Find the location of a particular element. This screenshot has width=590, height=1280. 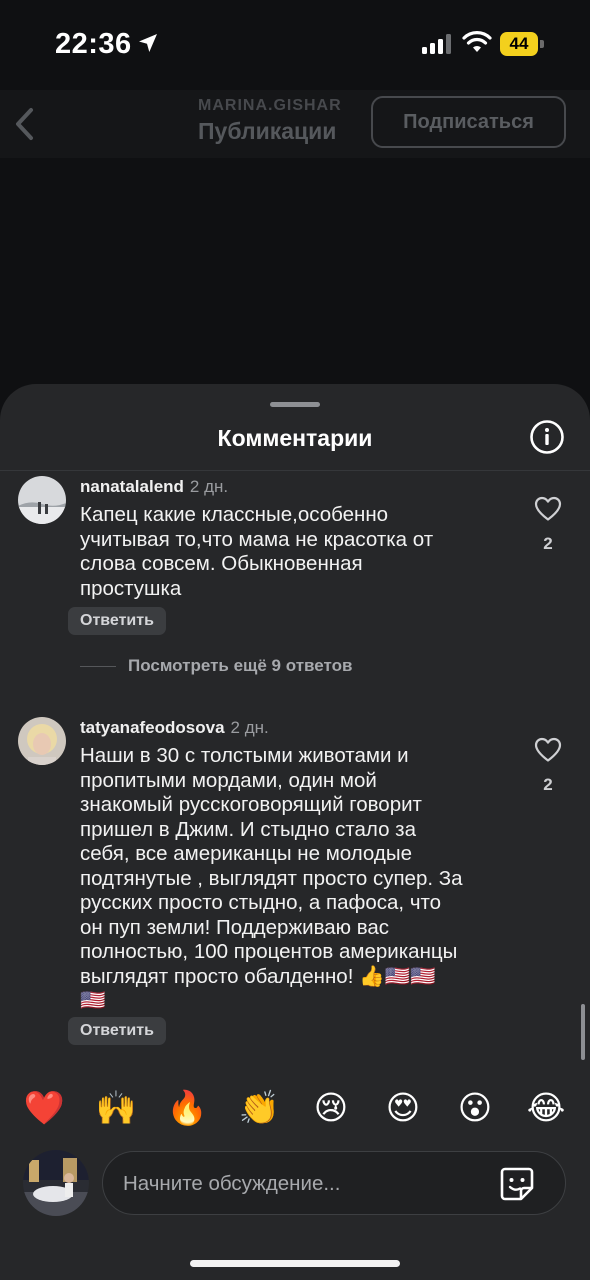

comment-author: tatyanafeodosova 2 дн. is located at coordinates (174, 728).